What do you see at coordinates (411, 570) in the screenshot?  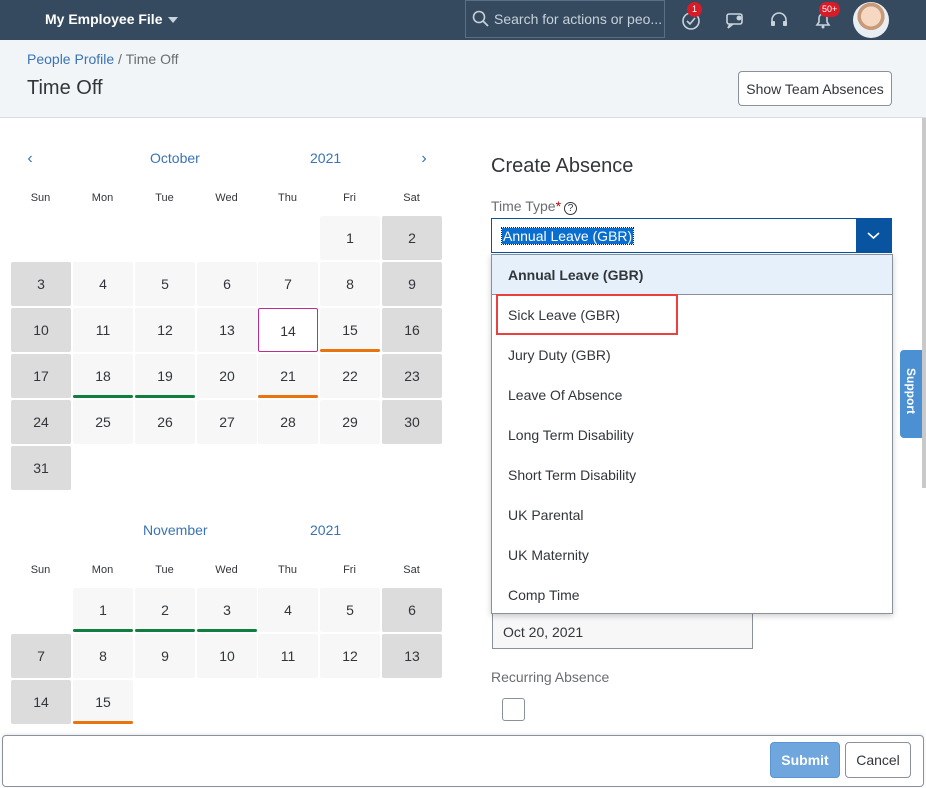 I see `weekday-header: Sat` at bounding box center [411, 570].